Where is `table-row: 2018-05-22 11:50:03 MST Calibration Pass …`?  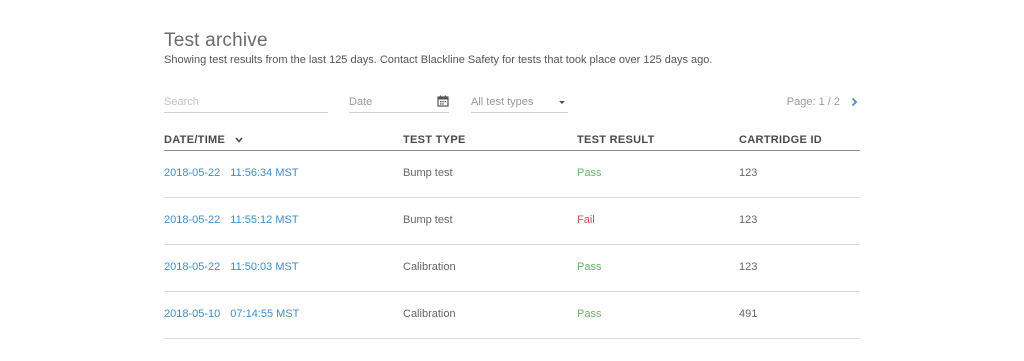 table-row: 2018-05-22 11:50:03 MST Calibration Pass … is located at coordinates (512, 268).